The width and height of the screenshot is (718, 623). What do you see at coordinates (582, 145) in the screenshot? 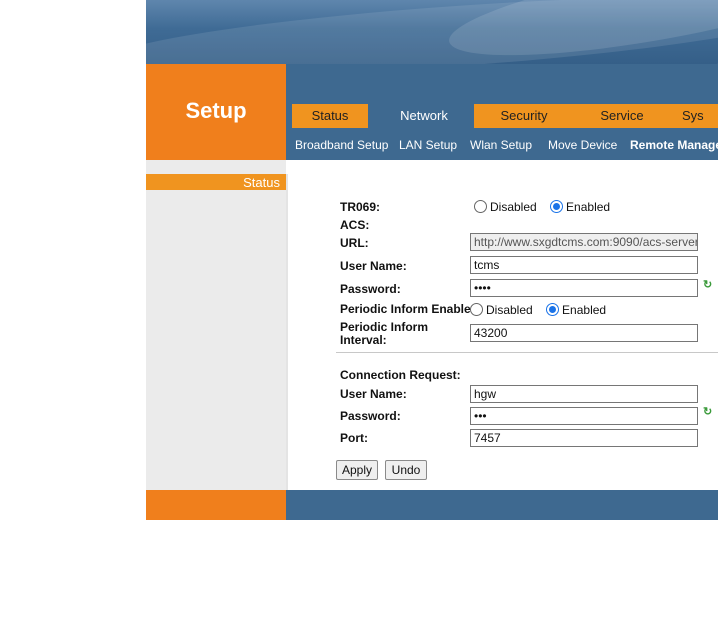
I see `subtab-move-device: Move Device` at bounding box center [582, 145].